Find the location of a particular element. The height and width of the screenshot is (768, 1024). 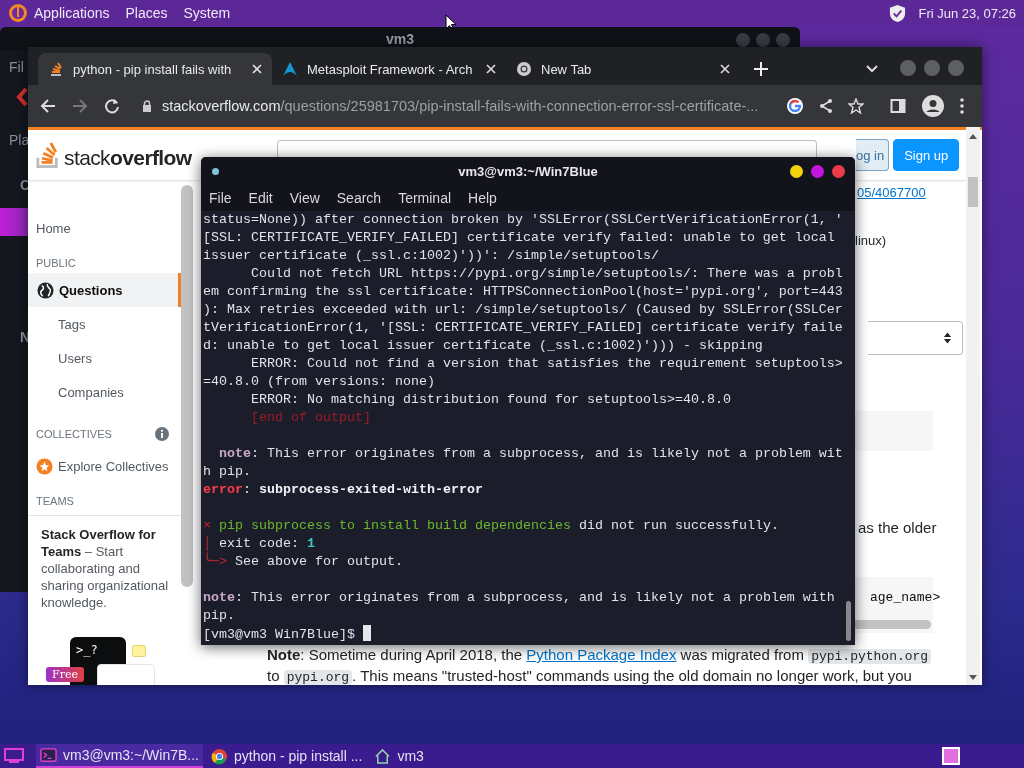

menu-text: Fil is located at coordinates (16, 67).